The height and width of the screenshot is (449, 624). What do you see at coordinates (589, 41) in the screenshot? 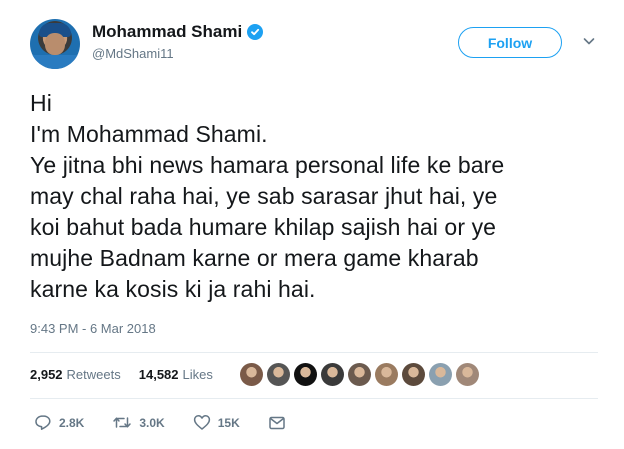
I see `chevron-down-icon` at bounding box center [589, 41].